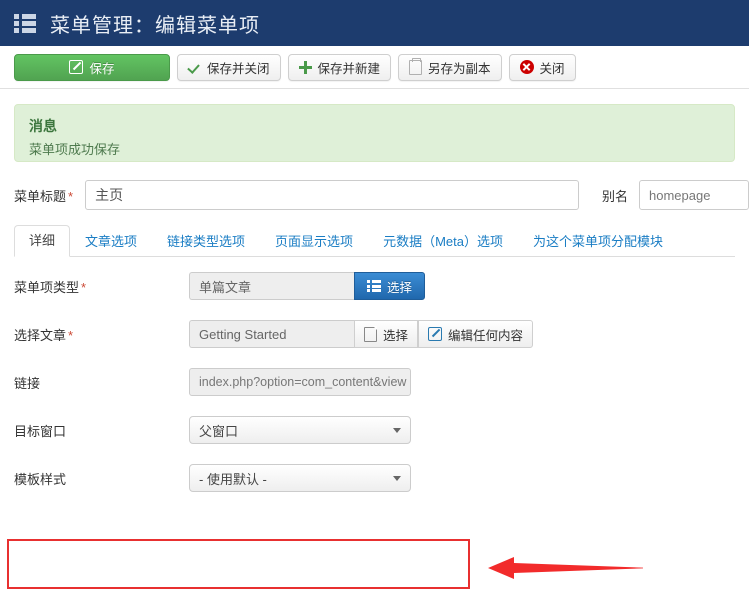  What do you see at coordinates (486, 335) in the screenshot?
I see `edit-content-button-label: 编辑任何内容` at bounding box center [486, 335].